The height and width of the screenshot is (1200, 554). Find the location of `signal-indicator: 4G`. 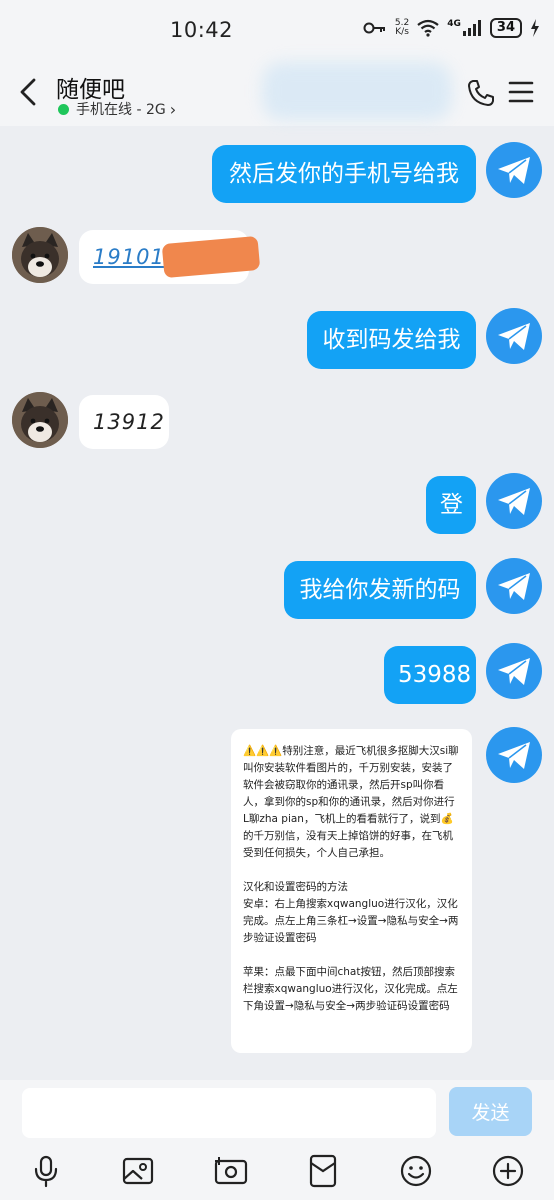

signal-indicator: 4G is located at coordinates (464, 28).